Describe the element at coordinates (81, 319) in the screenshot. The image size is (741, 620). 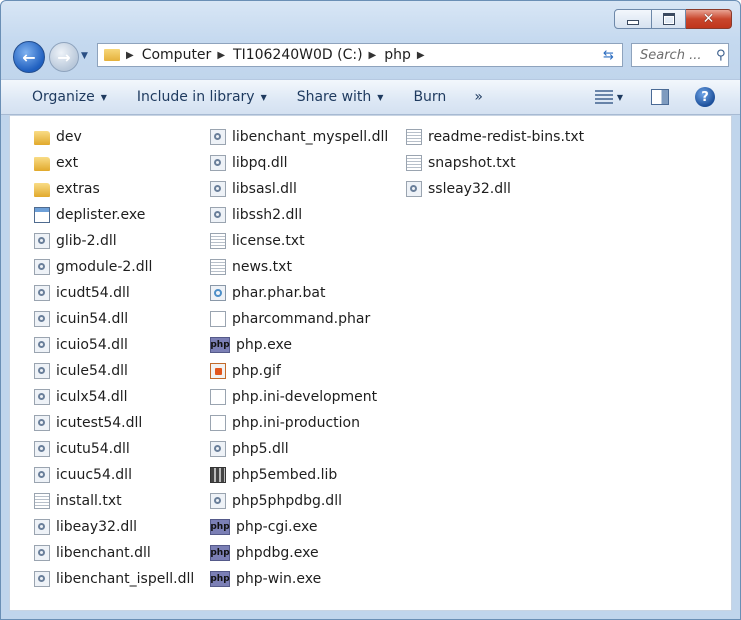
I see `file-item: icuin54.dll` at that location.